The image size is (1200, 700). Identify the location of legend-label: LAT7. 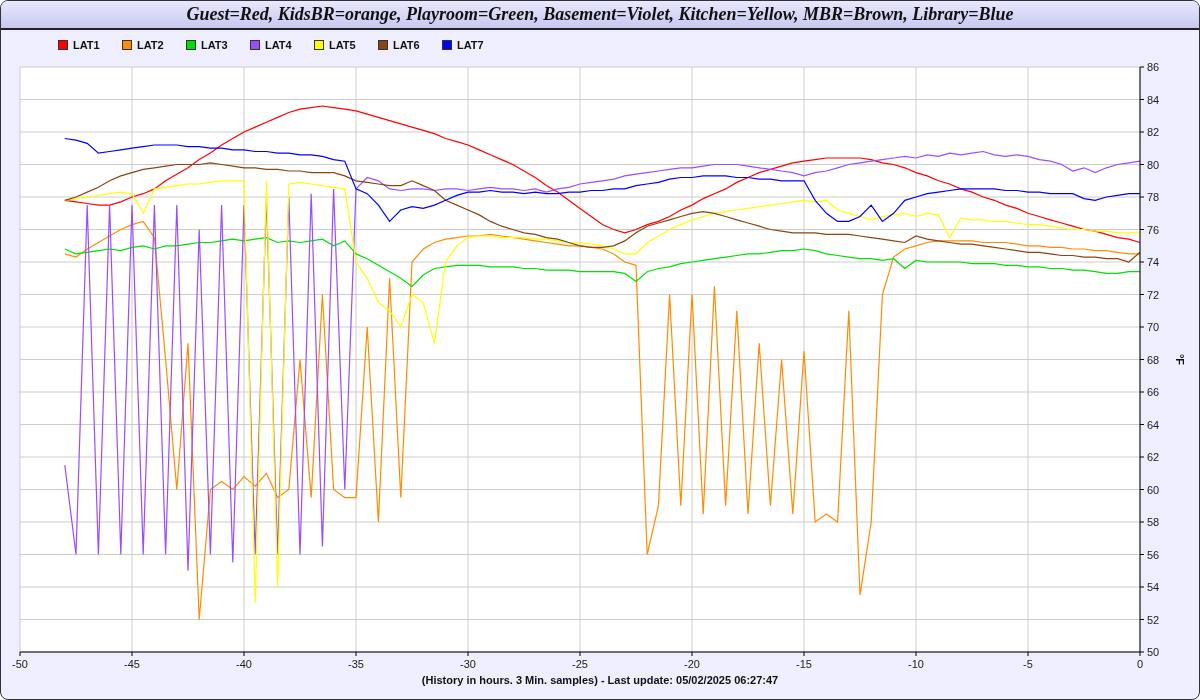
(470, 45).